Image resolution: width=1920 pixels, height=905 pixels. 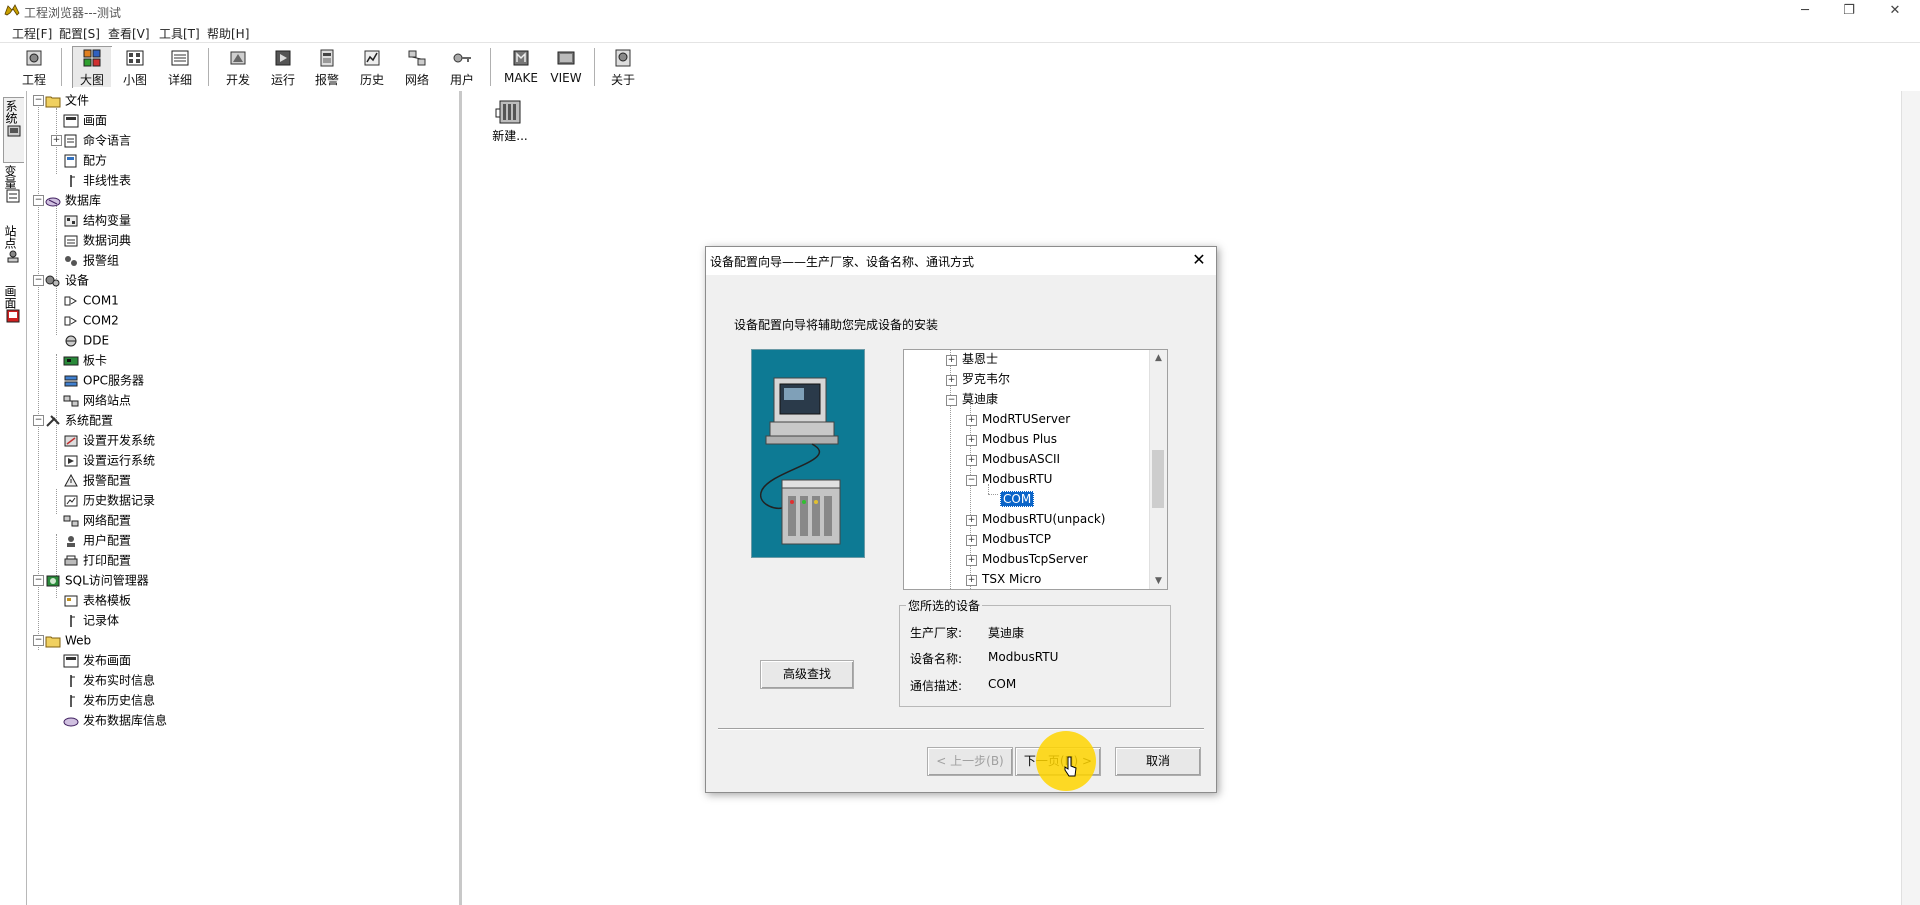 I want to click on dialog-intro-text: 设备配置向导将辅助您完成设备的安装, so click(x=836, y=325).